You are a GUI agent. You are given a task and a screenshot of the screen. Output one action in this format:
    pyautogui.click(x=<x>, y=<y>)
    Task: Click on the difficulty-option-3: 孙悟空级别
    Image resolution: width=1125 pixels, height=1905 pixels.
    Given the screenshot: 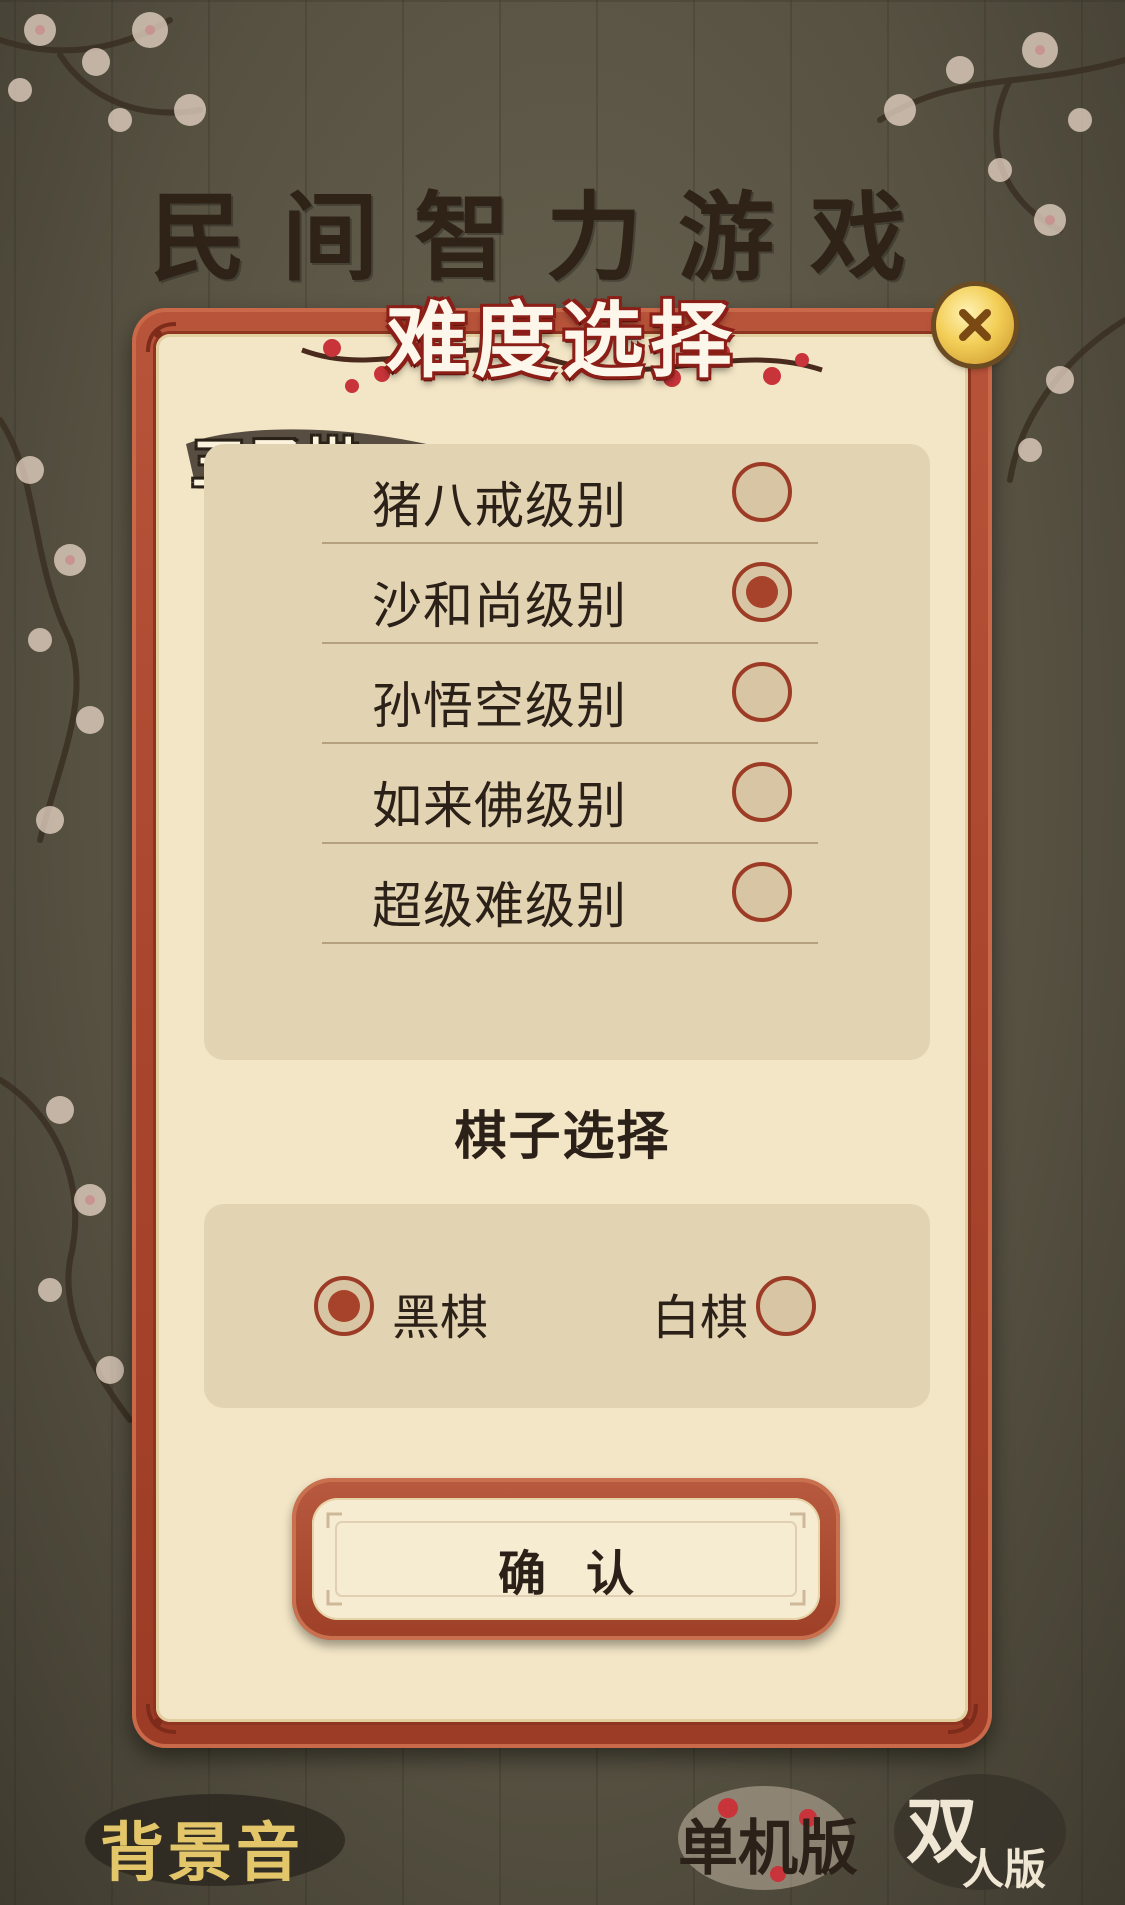 What is the action you would take?
    pyautogui.click(x=570, y=694)
    